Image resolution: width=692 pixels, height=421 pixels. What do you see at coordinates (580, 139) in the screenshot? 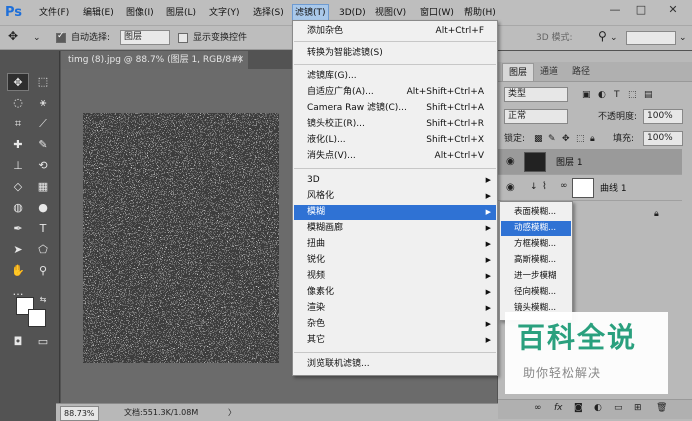
I see `lock-artboard-icon: ⬚` at bounding box center [580, 139].